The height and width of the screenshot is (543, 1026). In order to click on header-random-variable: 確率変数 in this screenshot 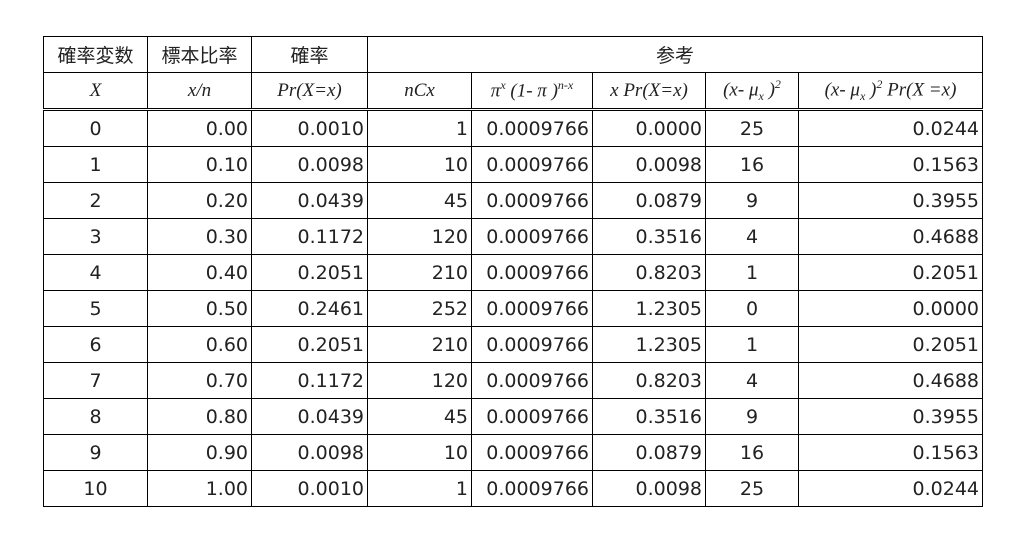, I will do `click(95, 54)`.